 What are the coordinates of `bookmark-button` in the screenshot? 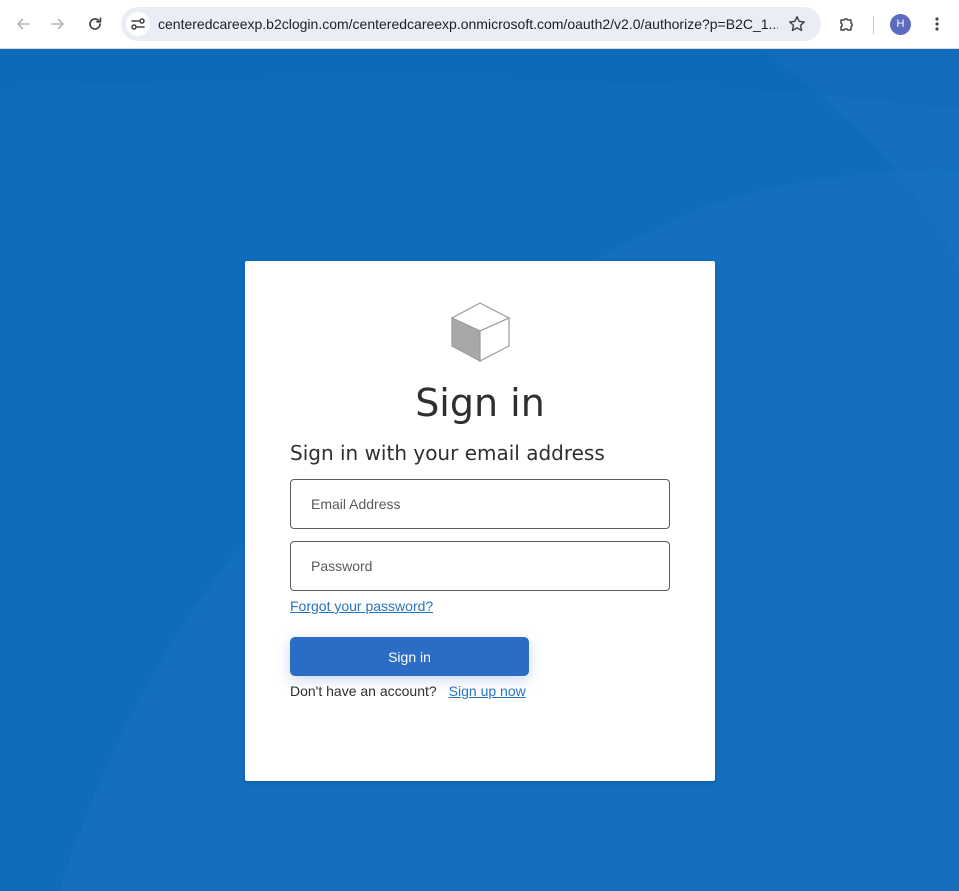 It's located at (797, 24).